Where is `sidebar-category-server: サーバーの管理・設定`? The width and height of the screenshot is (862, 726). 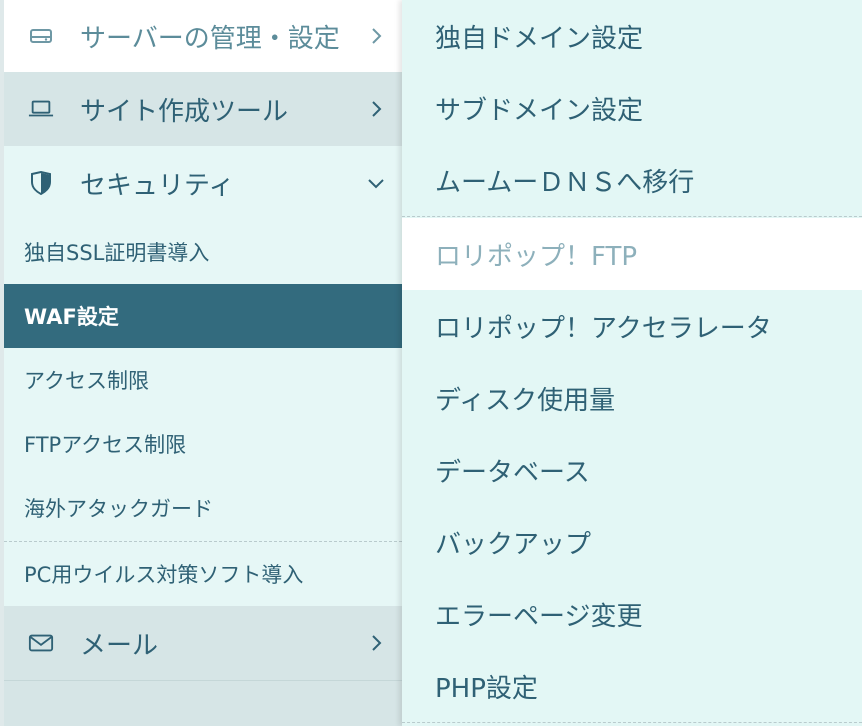 sidebar-category-server: サーバーの管理・設定 is located at coordinates (201, 36).